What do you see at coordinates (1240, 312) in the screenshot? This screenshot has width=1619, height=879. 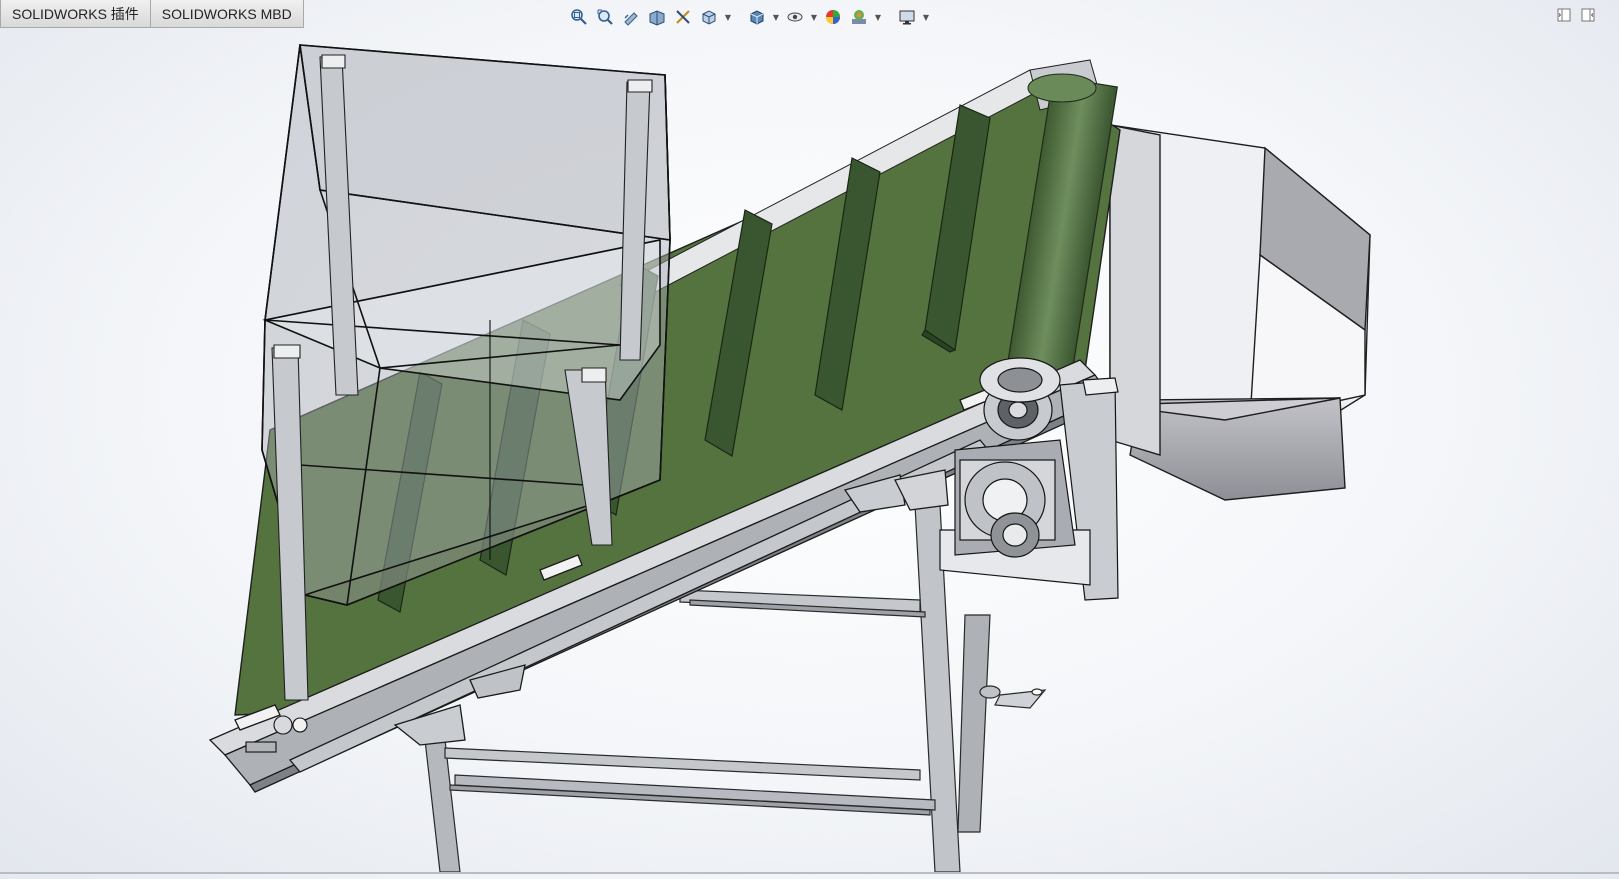 I see `discharge-chute` at bounding box center [1240, 312].